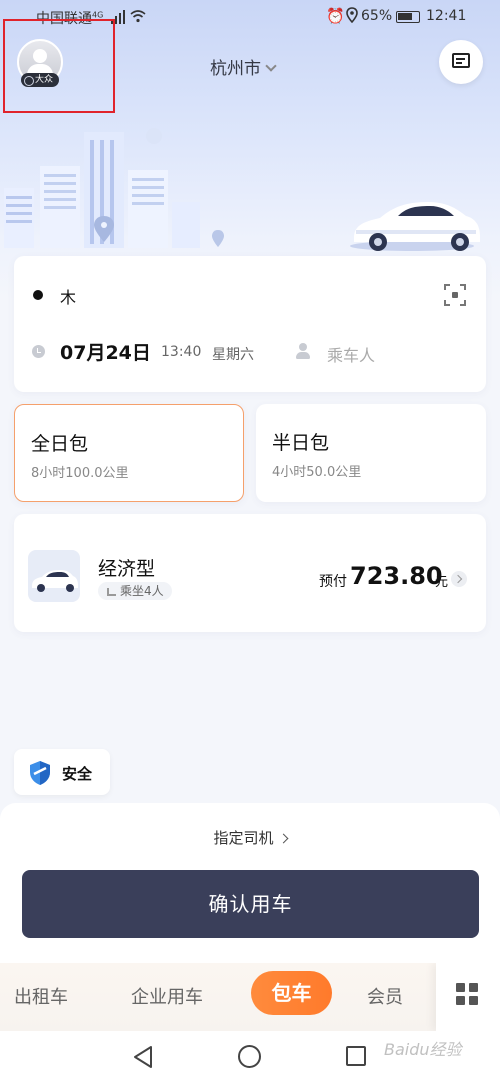 Image resolution: width=500 pixels, height=1083 pixels. Describe the element at coordinates (129, 453) in the screenshot. I see `package-option-full-day: 全日包 8小时100.0公里` at that location.